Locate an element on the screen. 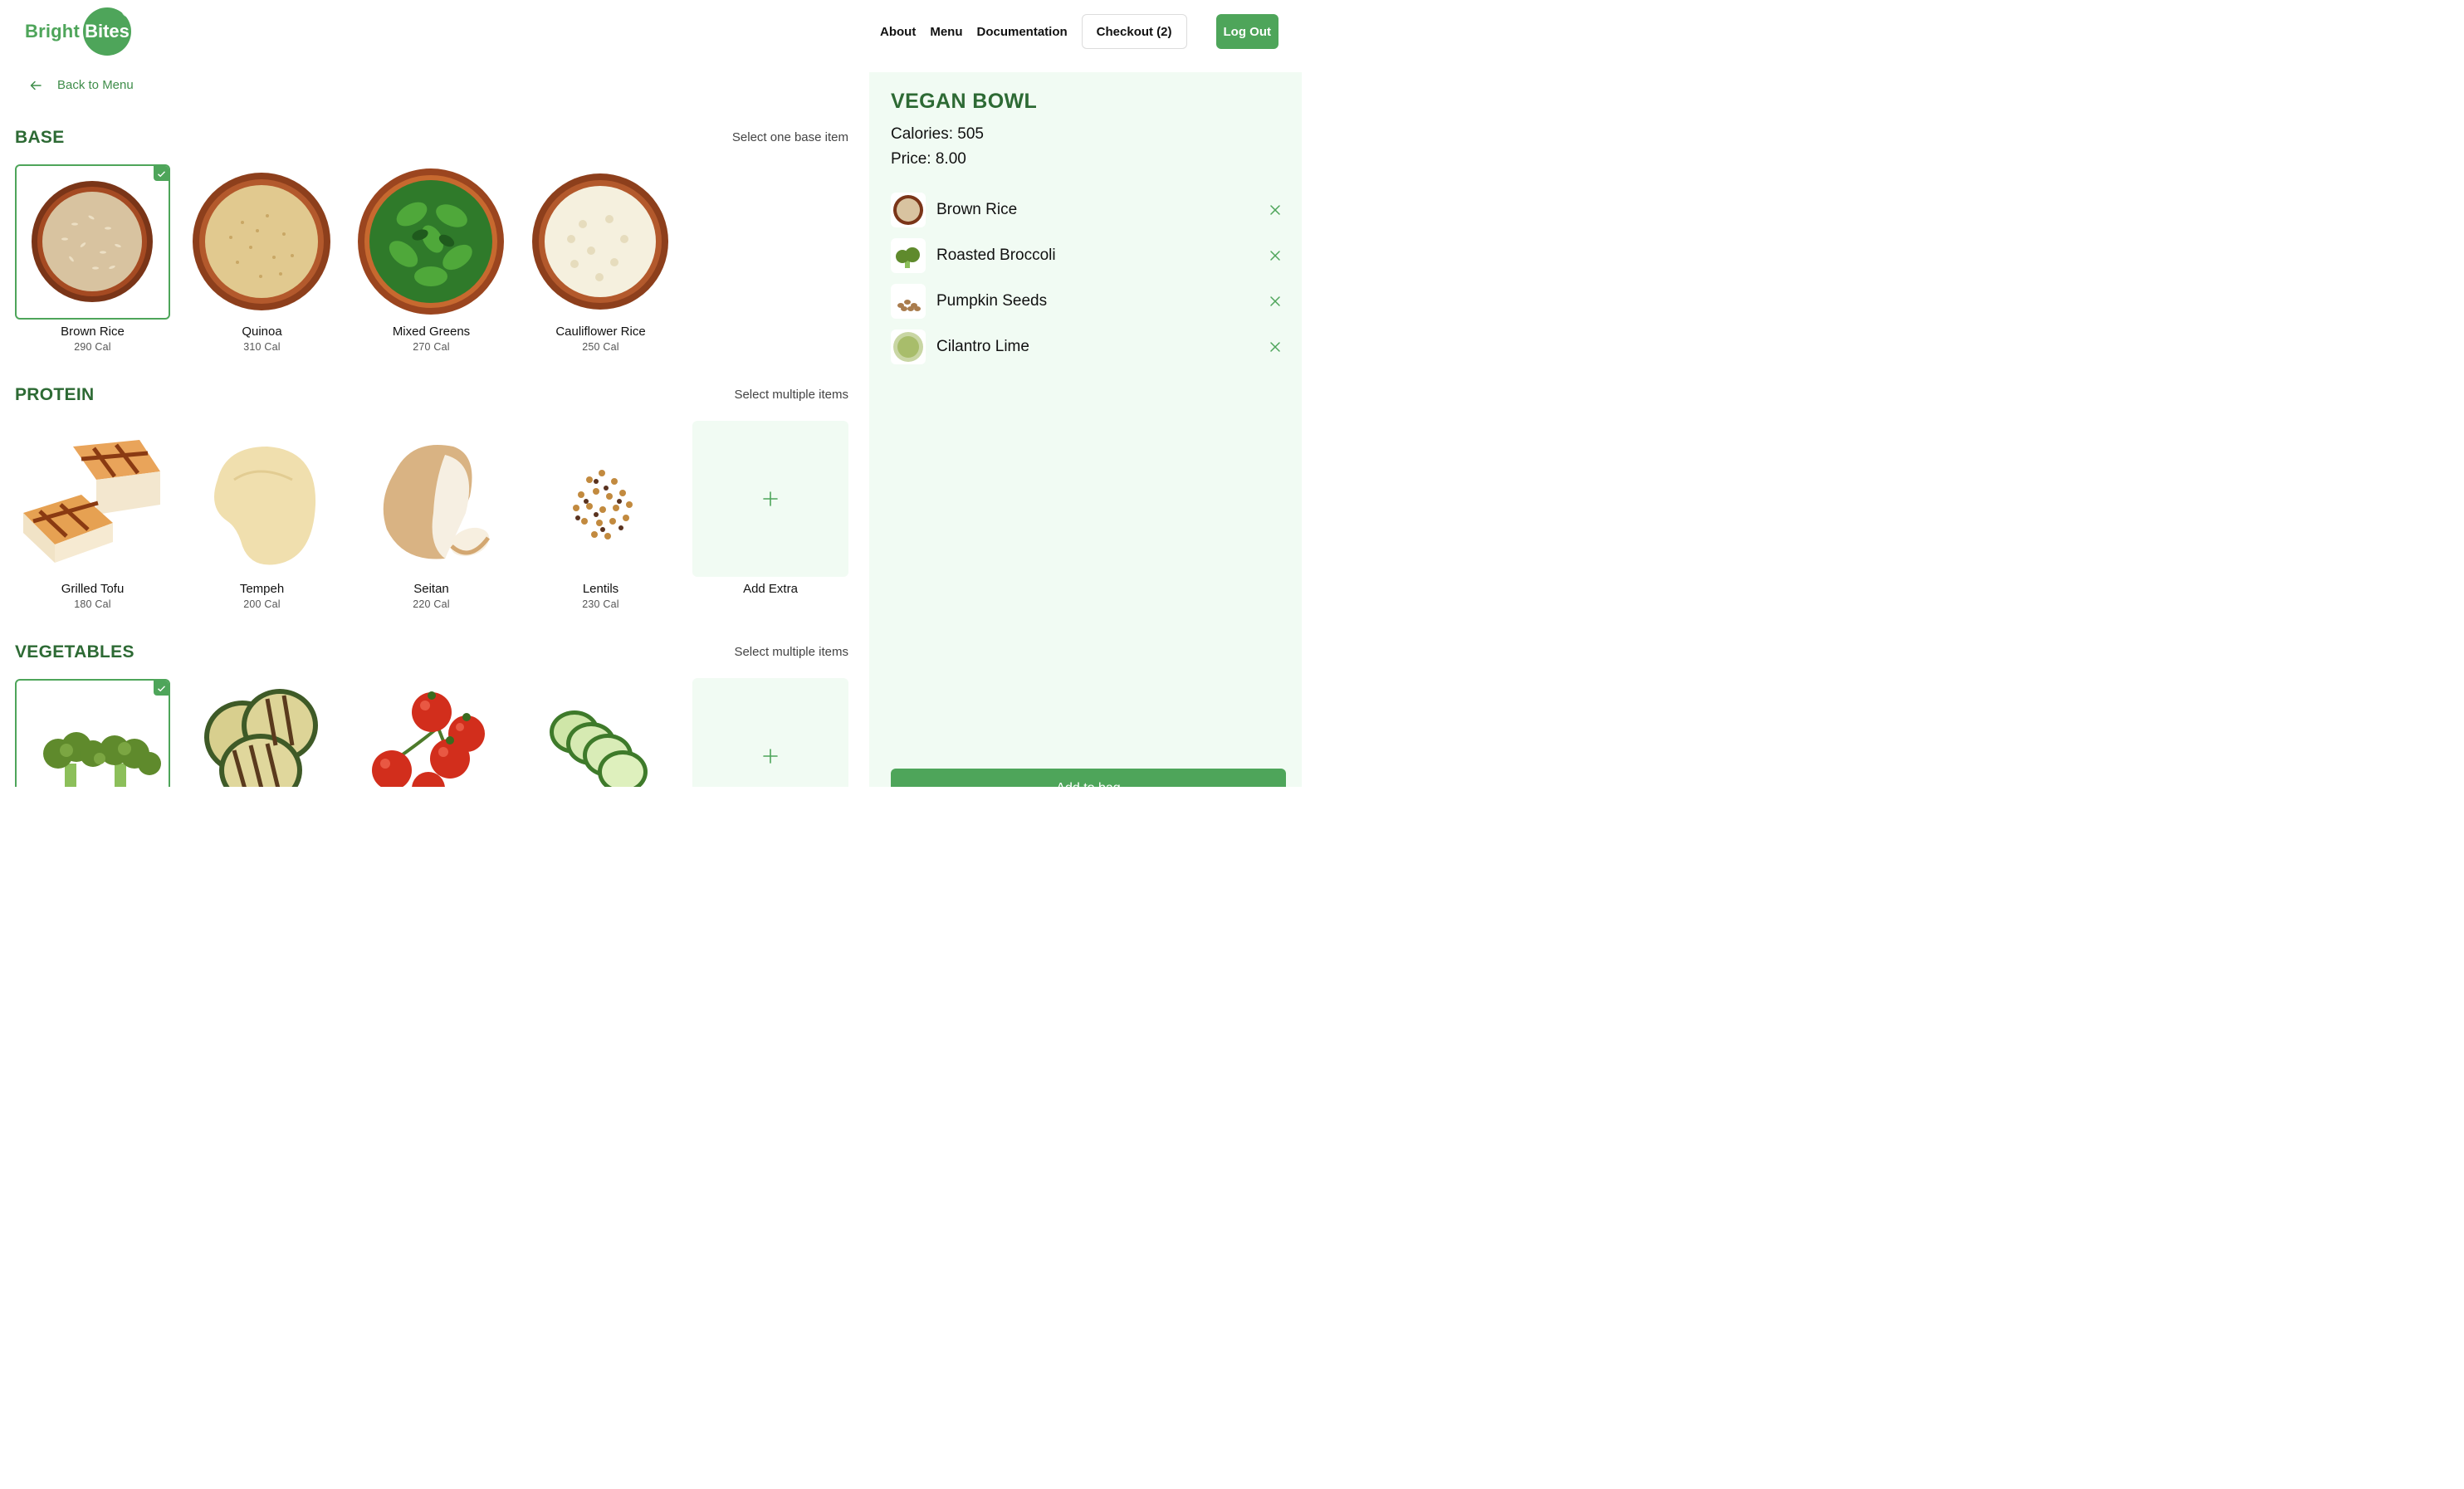 This screenshot has height=1489, width=2464. protein-item-tempeh is located at coordinates (262, 500).